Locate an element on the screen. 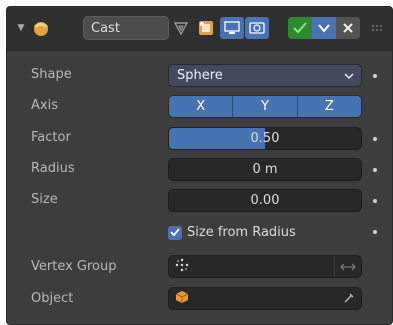  size-label: Size is located at coordinates (44, 199).